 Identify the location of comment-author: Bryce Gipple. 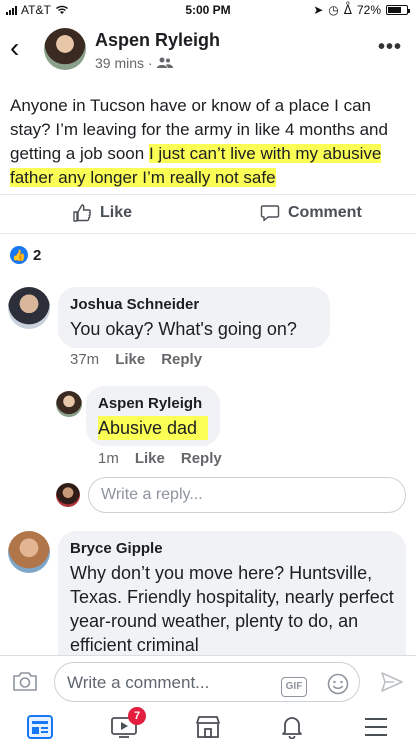
(232, 548).